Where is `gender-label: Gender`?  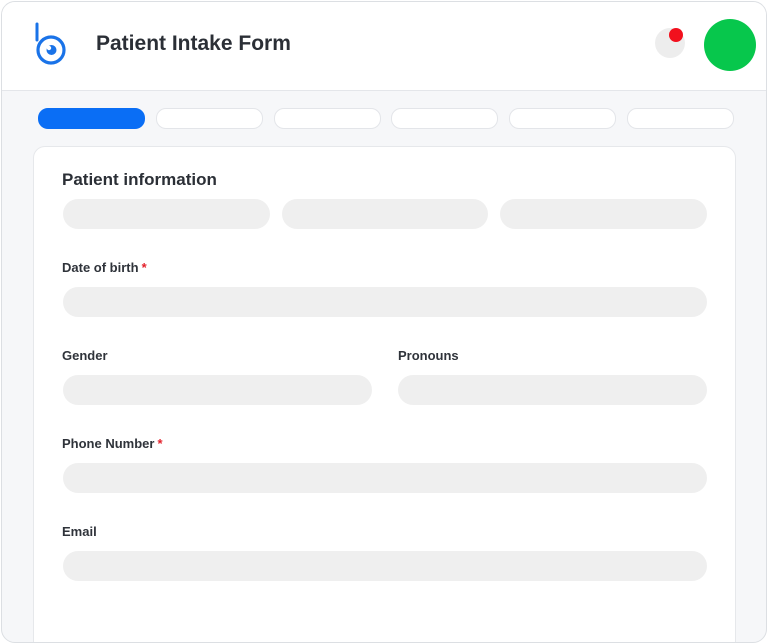
gender-label: Gender is located at coordinates (85, 355).